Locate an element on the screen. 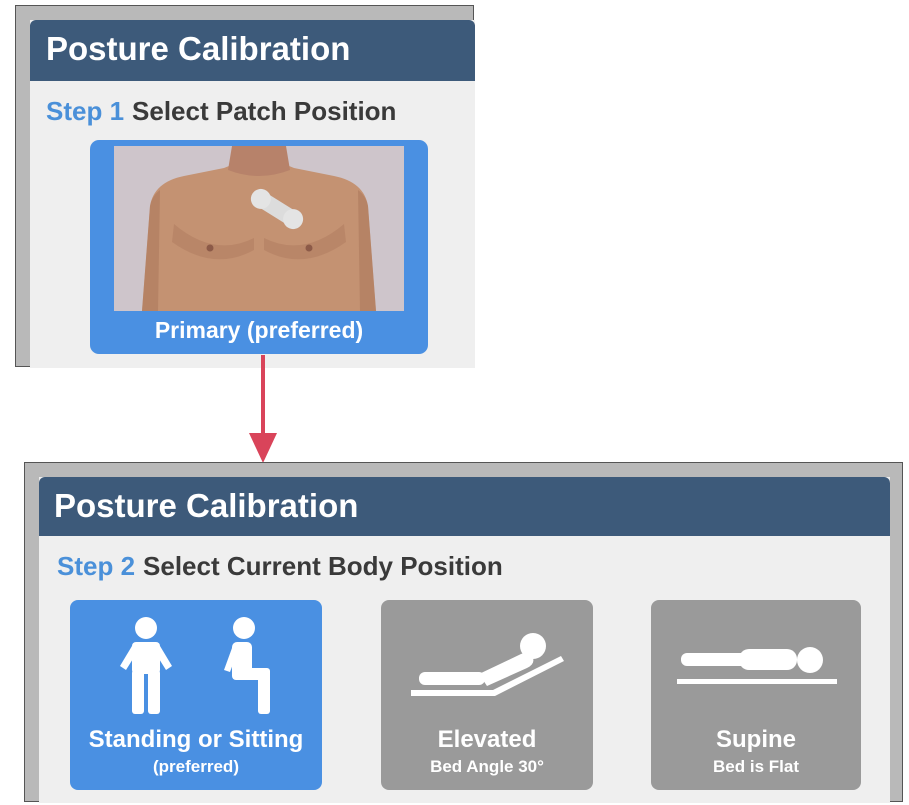 The image size is (909, 805). chest-photo is located at coordinates (259, 228).